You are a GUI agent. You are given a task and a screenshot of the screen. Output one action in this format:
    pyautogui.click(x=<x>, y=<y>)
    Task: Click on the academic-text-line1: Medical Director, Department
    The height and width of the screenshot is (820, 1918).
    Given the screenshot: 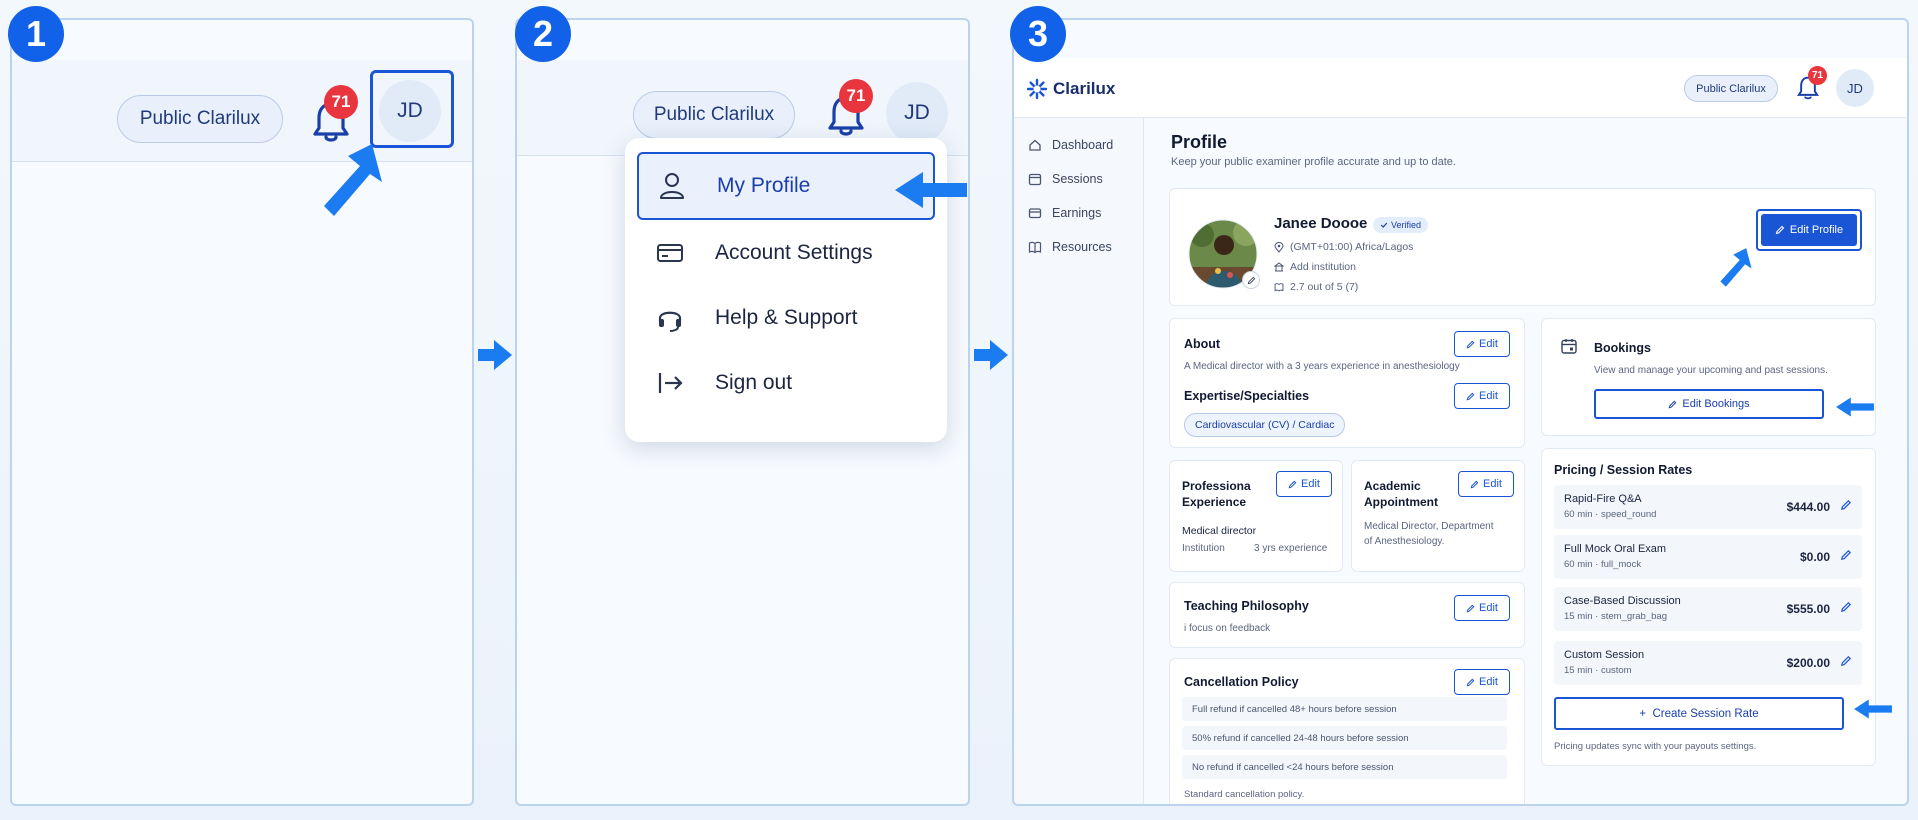 What is the action you would take?
    pyautogui.click(x=1429, y=526)
    